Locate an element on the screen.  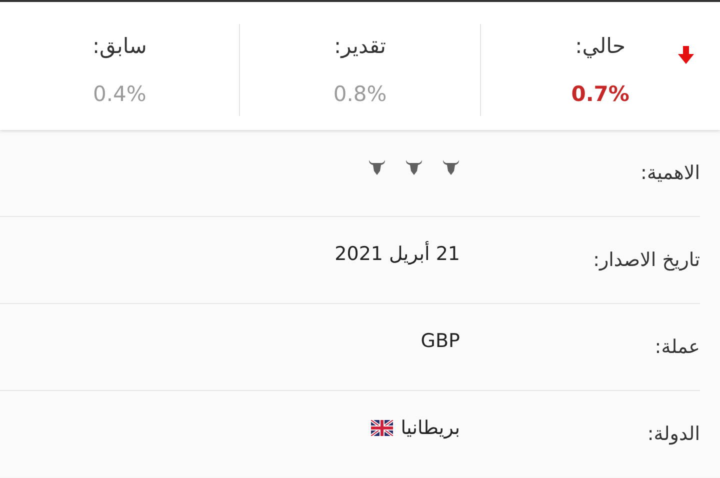
summary-value: 0.4% is located at coordinates (119, 94).